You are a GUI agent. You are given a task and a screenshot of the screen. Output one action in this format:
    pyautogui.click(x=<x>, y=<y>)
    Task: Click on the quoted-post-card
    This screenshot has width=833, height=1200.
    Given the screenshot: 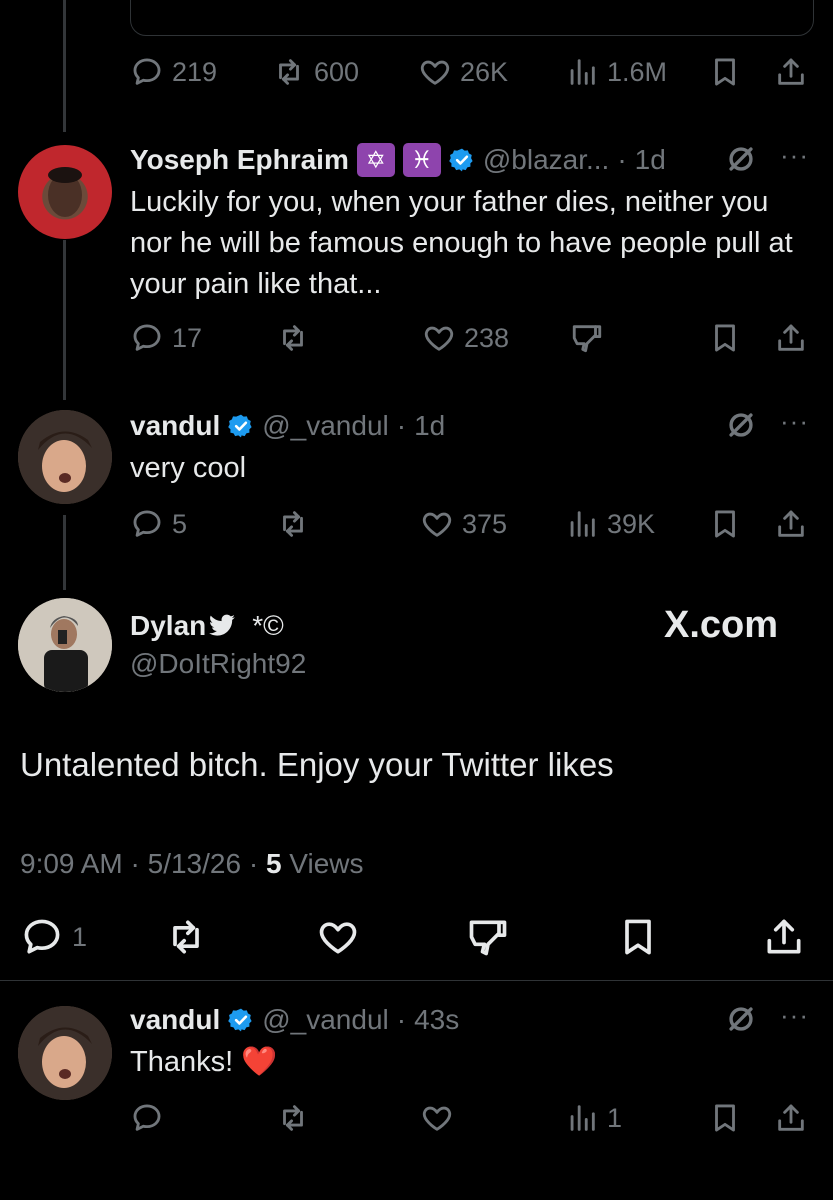 What is the action you would take?
    pyautogui.click(x=472, y=18)
    